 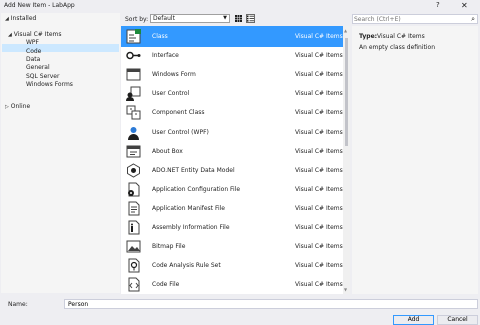 I want to click on template-name: User Control (WPF), so click(x=180, y=132).